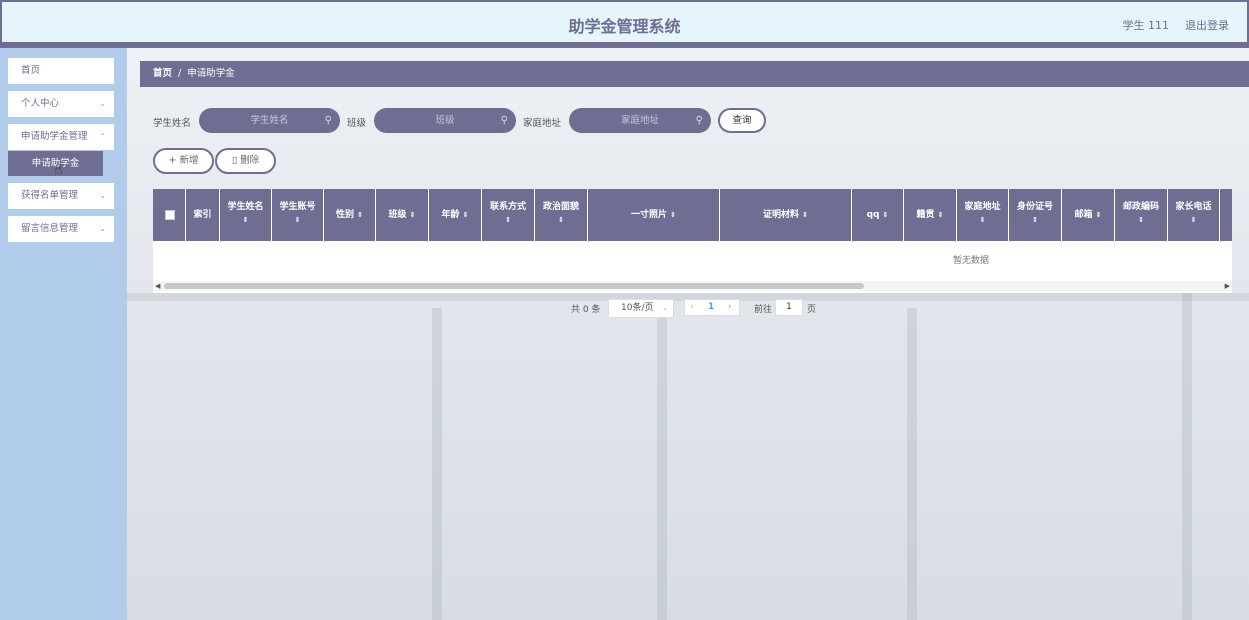  Describe the element at coordinates (162, 73) in the screenshot. I see `breadcrumb-home: 首页` at that location.